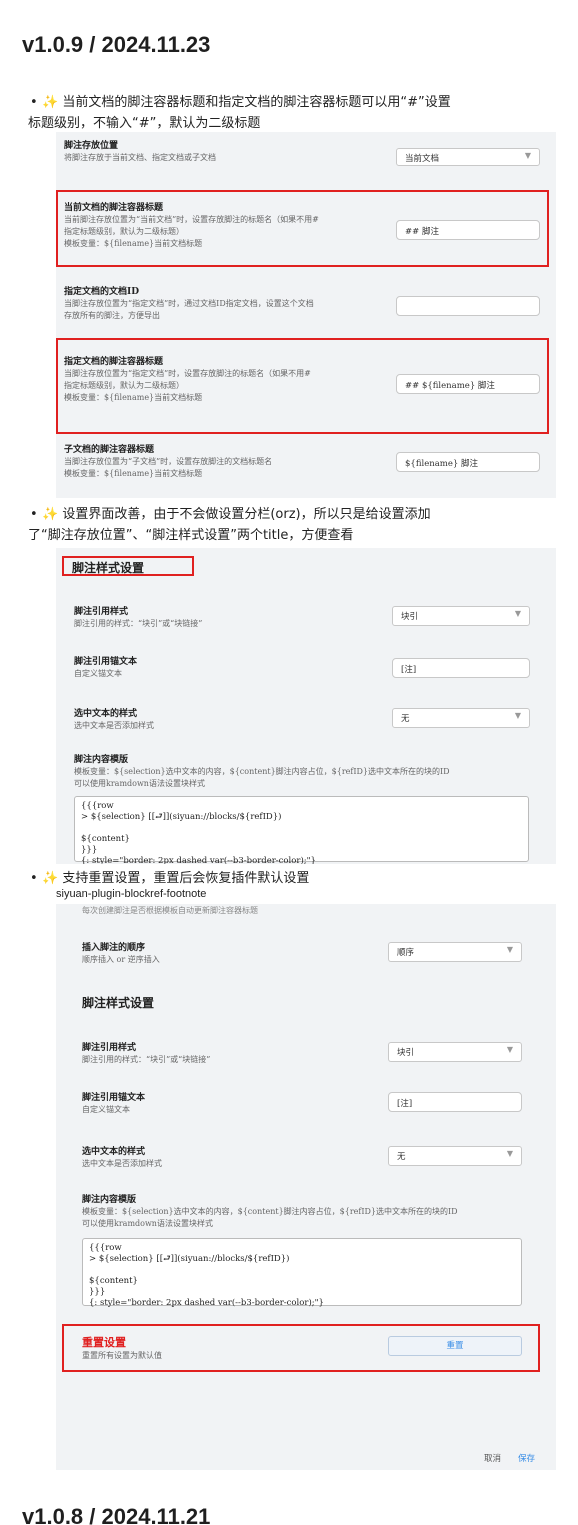 The height and width of the screenshot is (1525, 578). I want to click on setting-desc: 存放所有的脚注，方便导出, so click(112, 315).